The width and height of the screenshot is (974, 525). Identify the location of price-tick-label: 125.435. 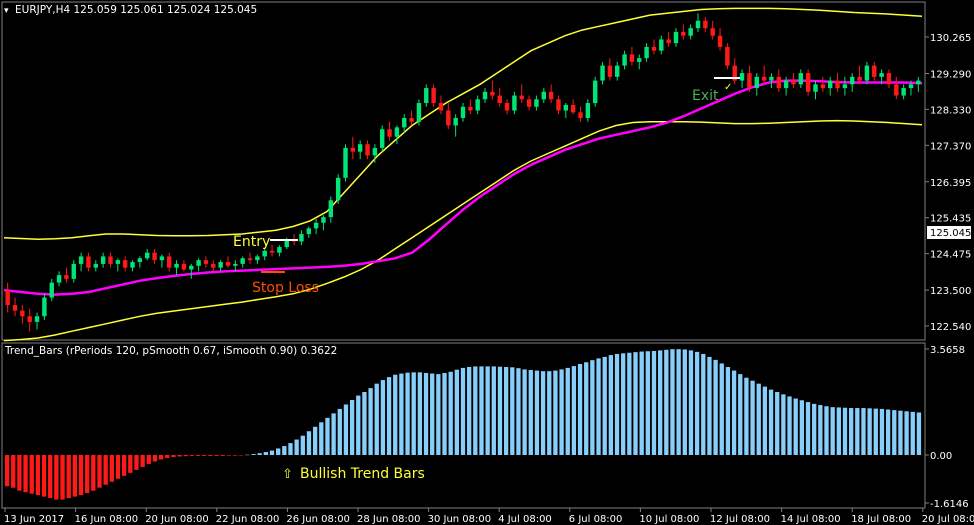
(950, 219).